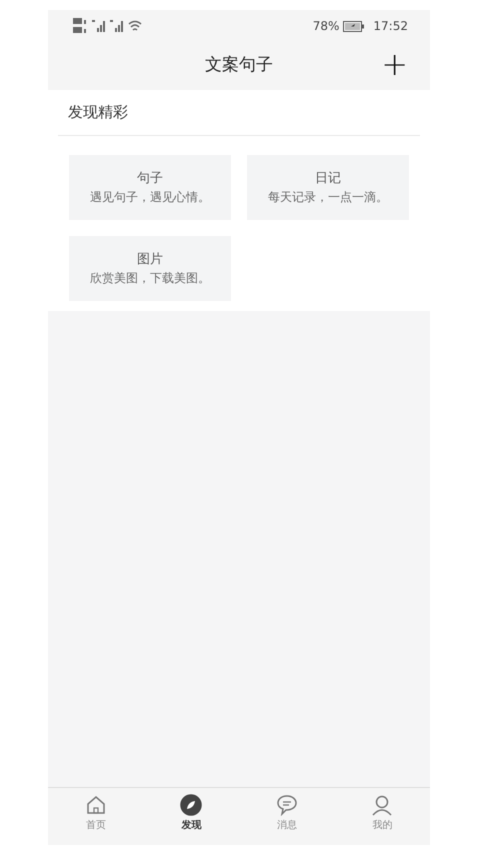 The height and width of the screenshot is (850, 478). I want to click on card-title: 图片, so click(150, 259).